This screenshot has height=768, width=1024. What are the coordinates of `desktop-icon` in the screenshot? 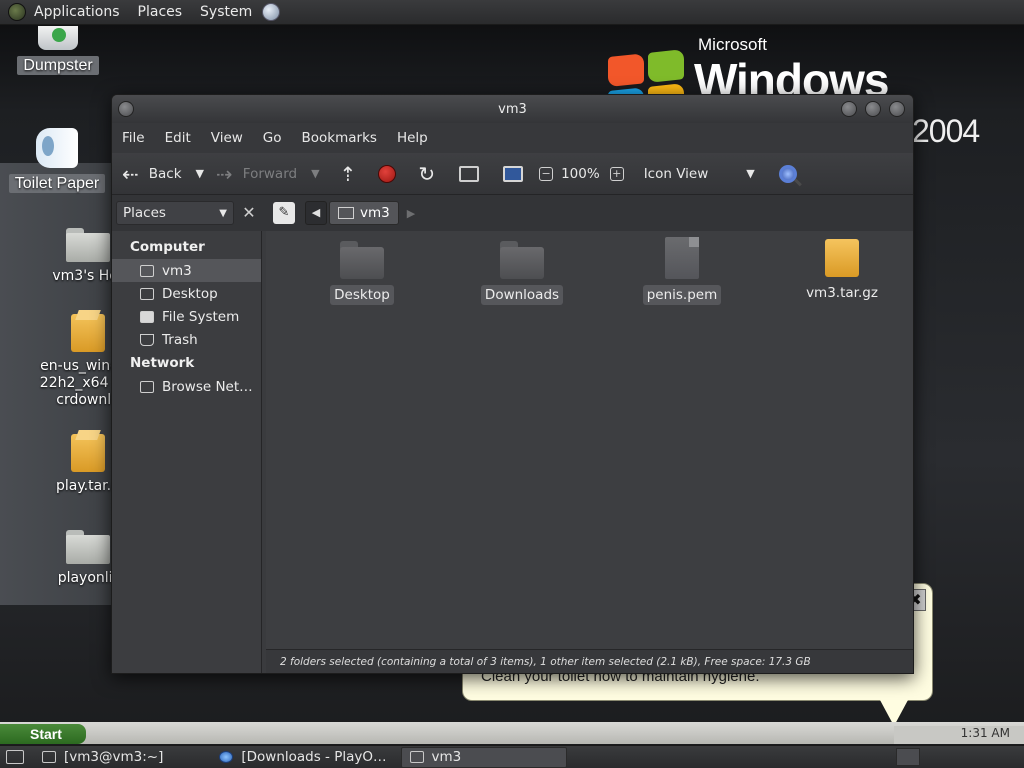 It's located at (147, 293).